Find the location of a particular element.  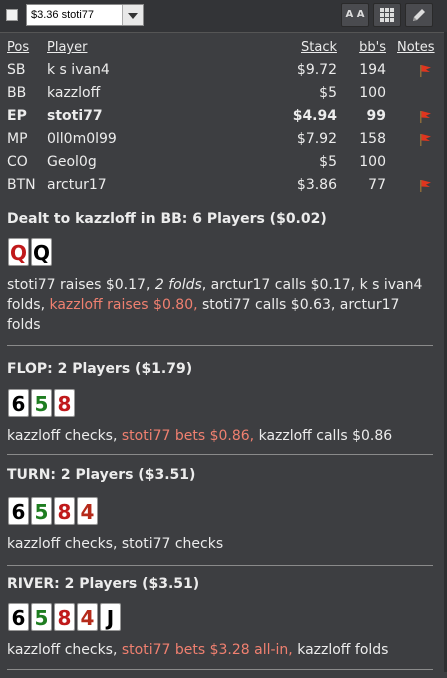

player-name: kazzloff is located at coordinates (73, 93).